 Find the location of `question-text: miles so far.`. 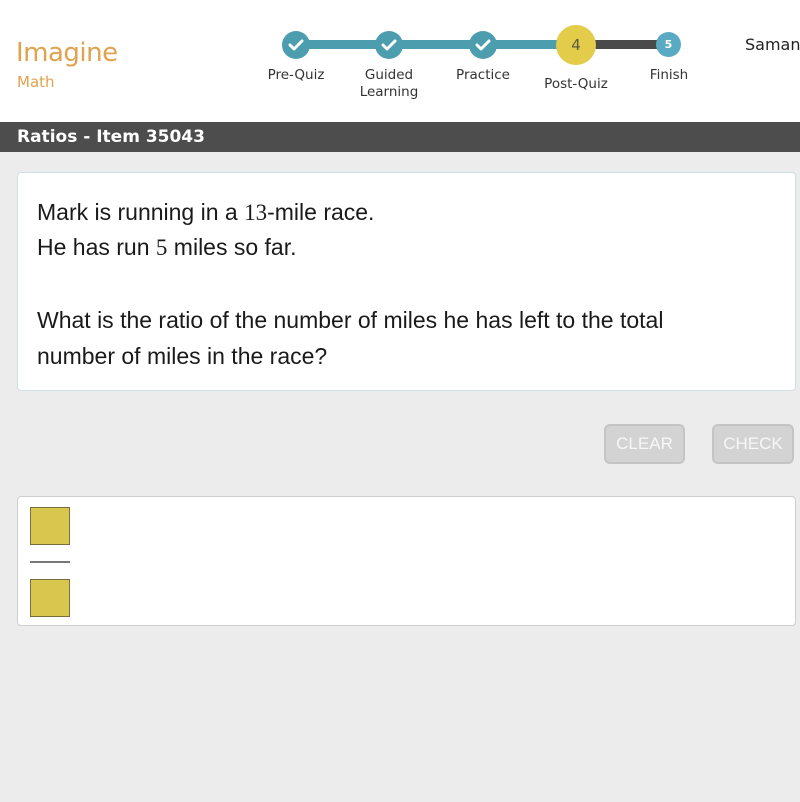

question-text: miles so far. is located at coordinates (232, 247).